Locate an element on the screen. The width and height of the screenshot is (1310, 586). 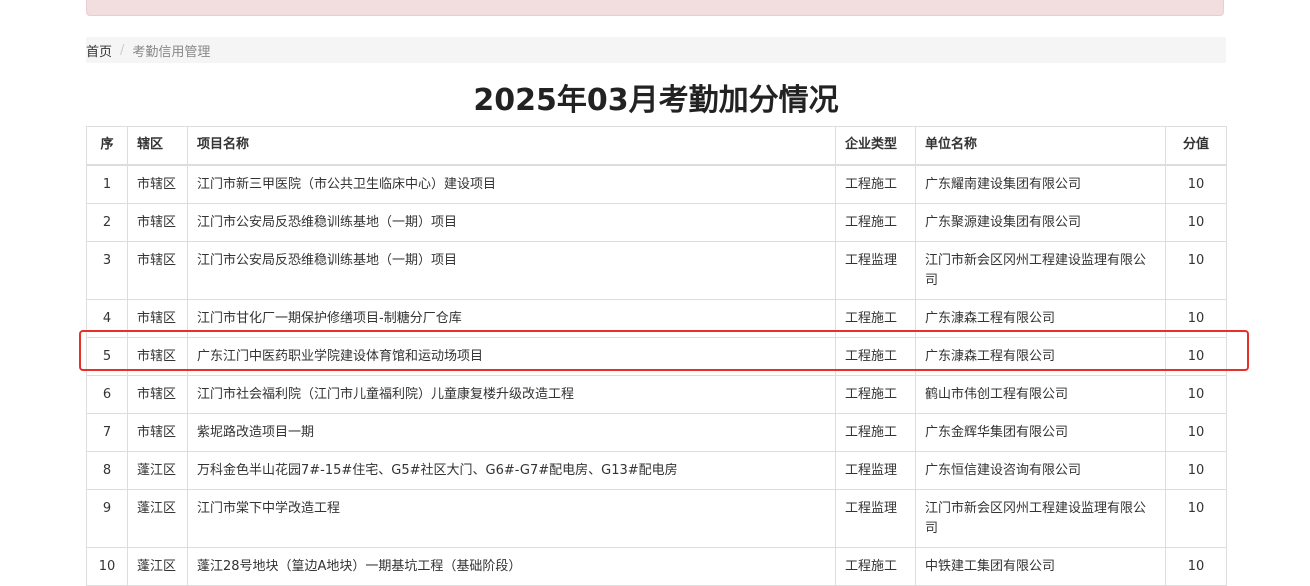
cell-company: 中铁建工集团有限公司 is located at coordinates (1040, 566).